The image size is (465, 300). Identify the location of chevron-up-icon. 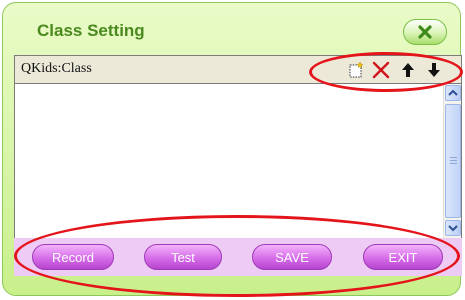
(453, 92).